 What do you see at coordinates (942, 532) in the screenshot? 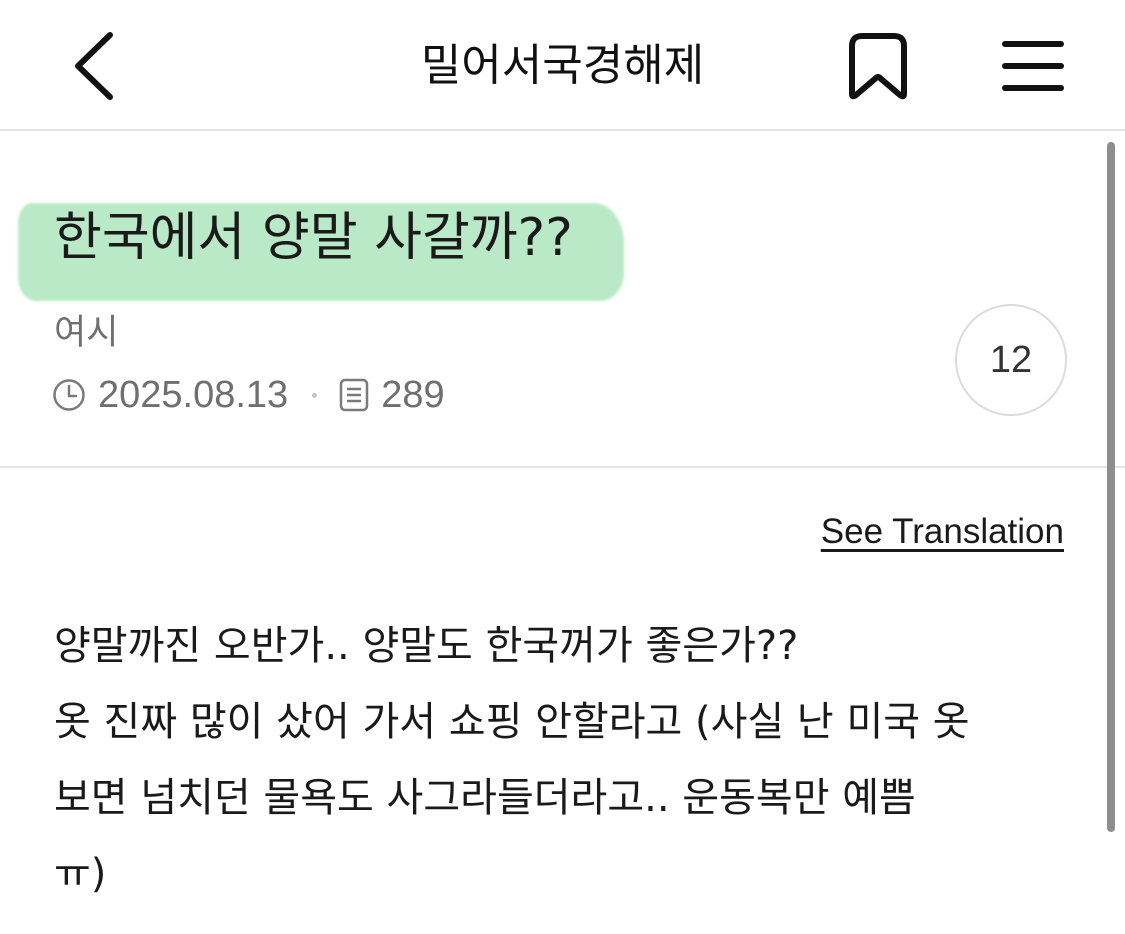
I see `see-translation-link: See Translation` at bounding box center [942, 532].